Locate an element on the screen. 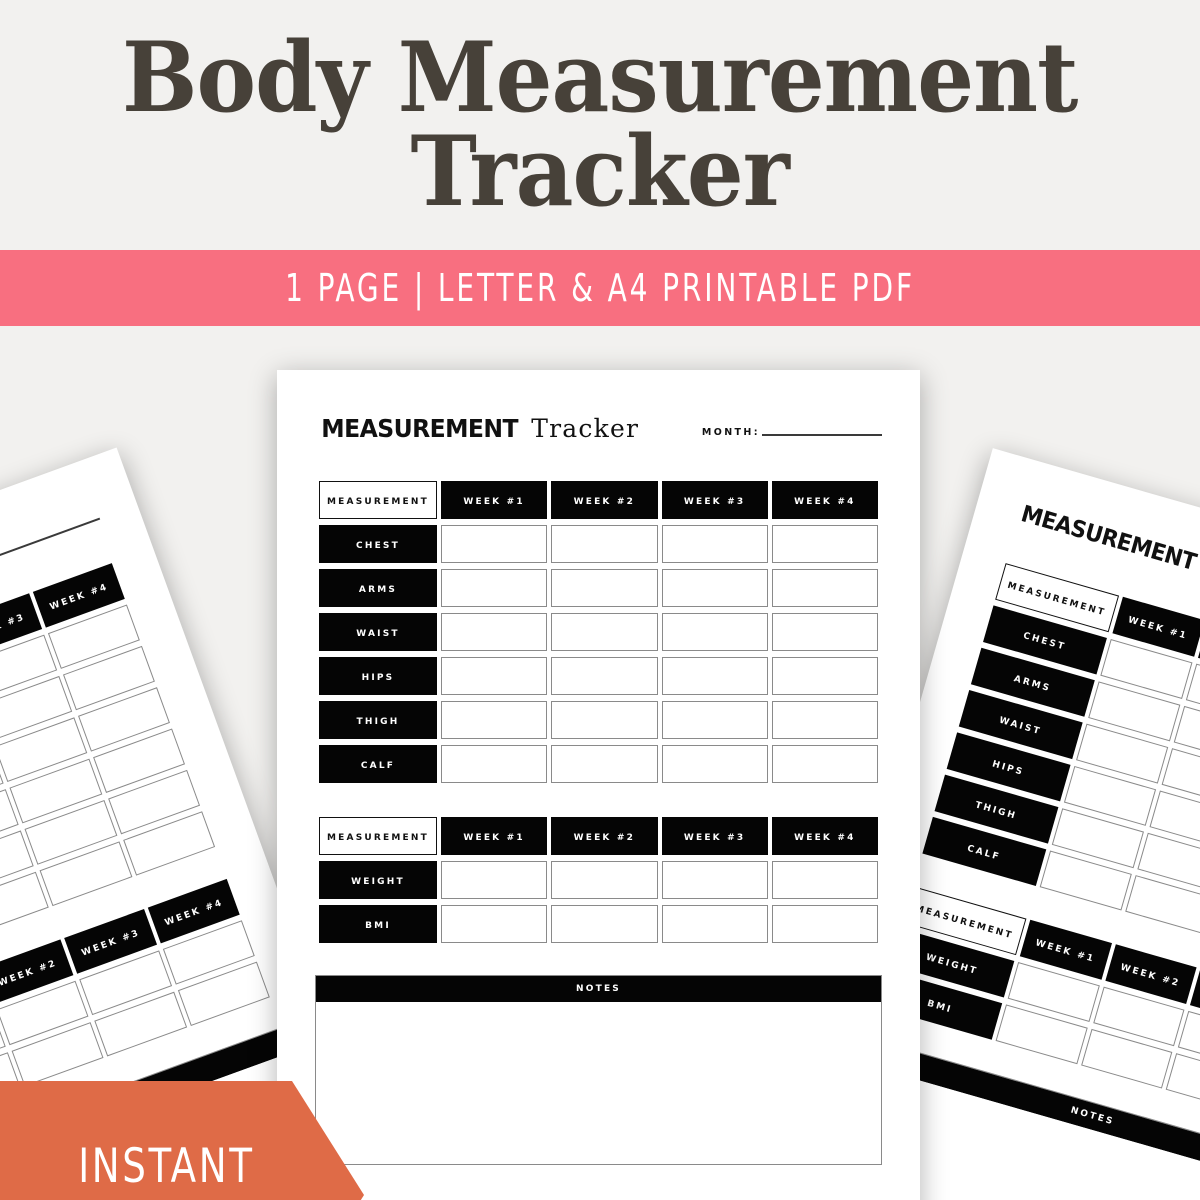  format-banner-text: 1 PAGE | LETTER & A4 PRINTABLE PDF is located at coordinates (600, 288).